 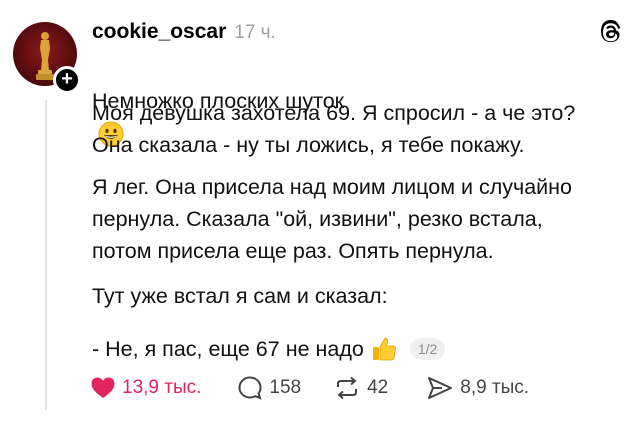 What do you see at coordinates (67, 80) in the screenshot?
I see `follow-plus-button: +` at bounding box center [67, 80].